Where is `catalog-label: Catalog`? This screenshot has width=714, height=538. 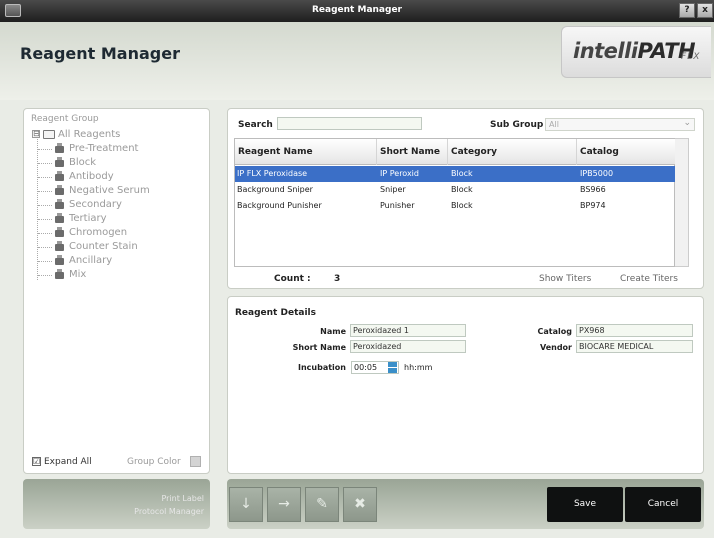
catalog-label: Catalog is located at coordinates (554, 331).